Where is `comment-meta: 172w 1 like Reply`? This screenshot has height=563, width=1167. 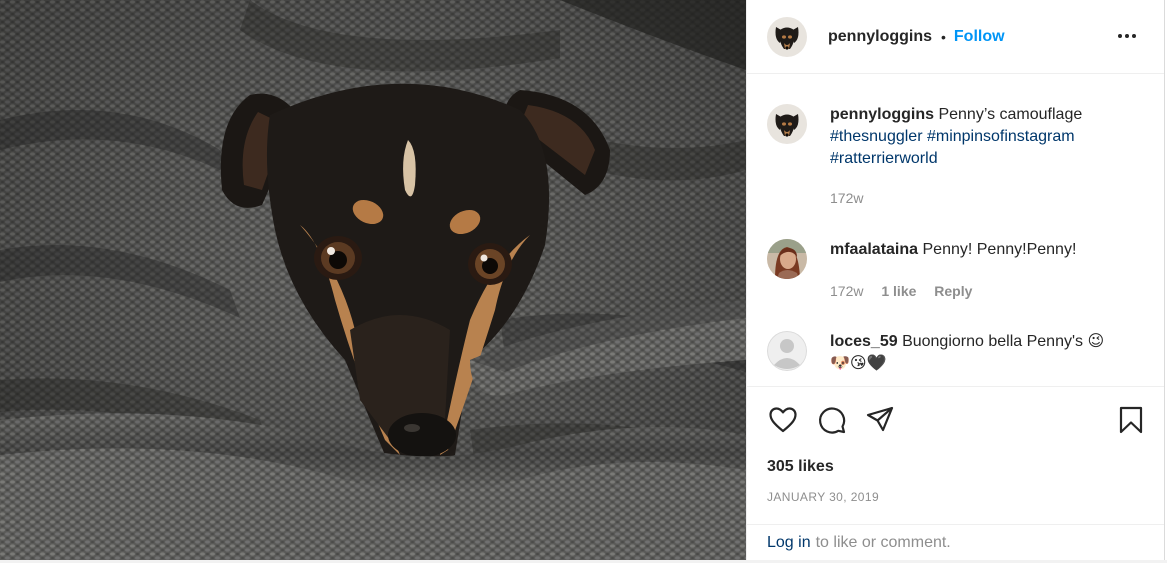 comment-meta: 172w 1 like Reply is located at coordinates (987, 291).